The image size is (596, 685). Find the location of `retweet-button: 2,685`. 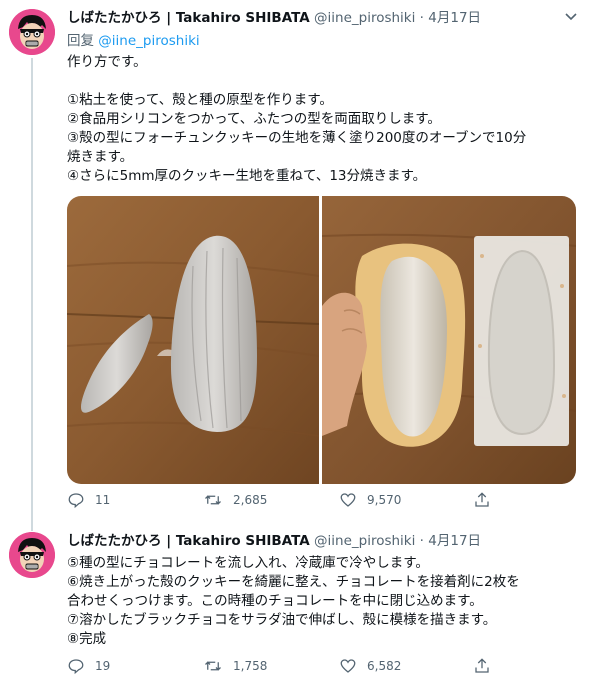

retweet-button: 2,685 is located at coordinates (235, 500).